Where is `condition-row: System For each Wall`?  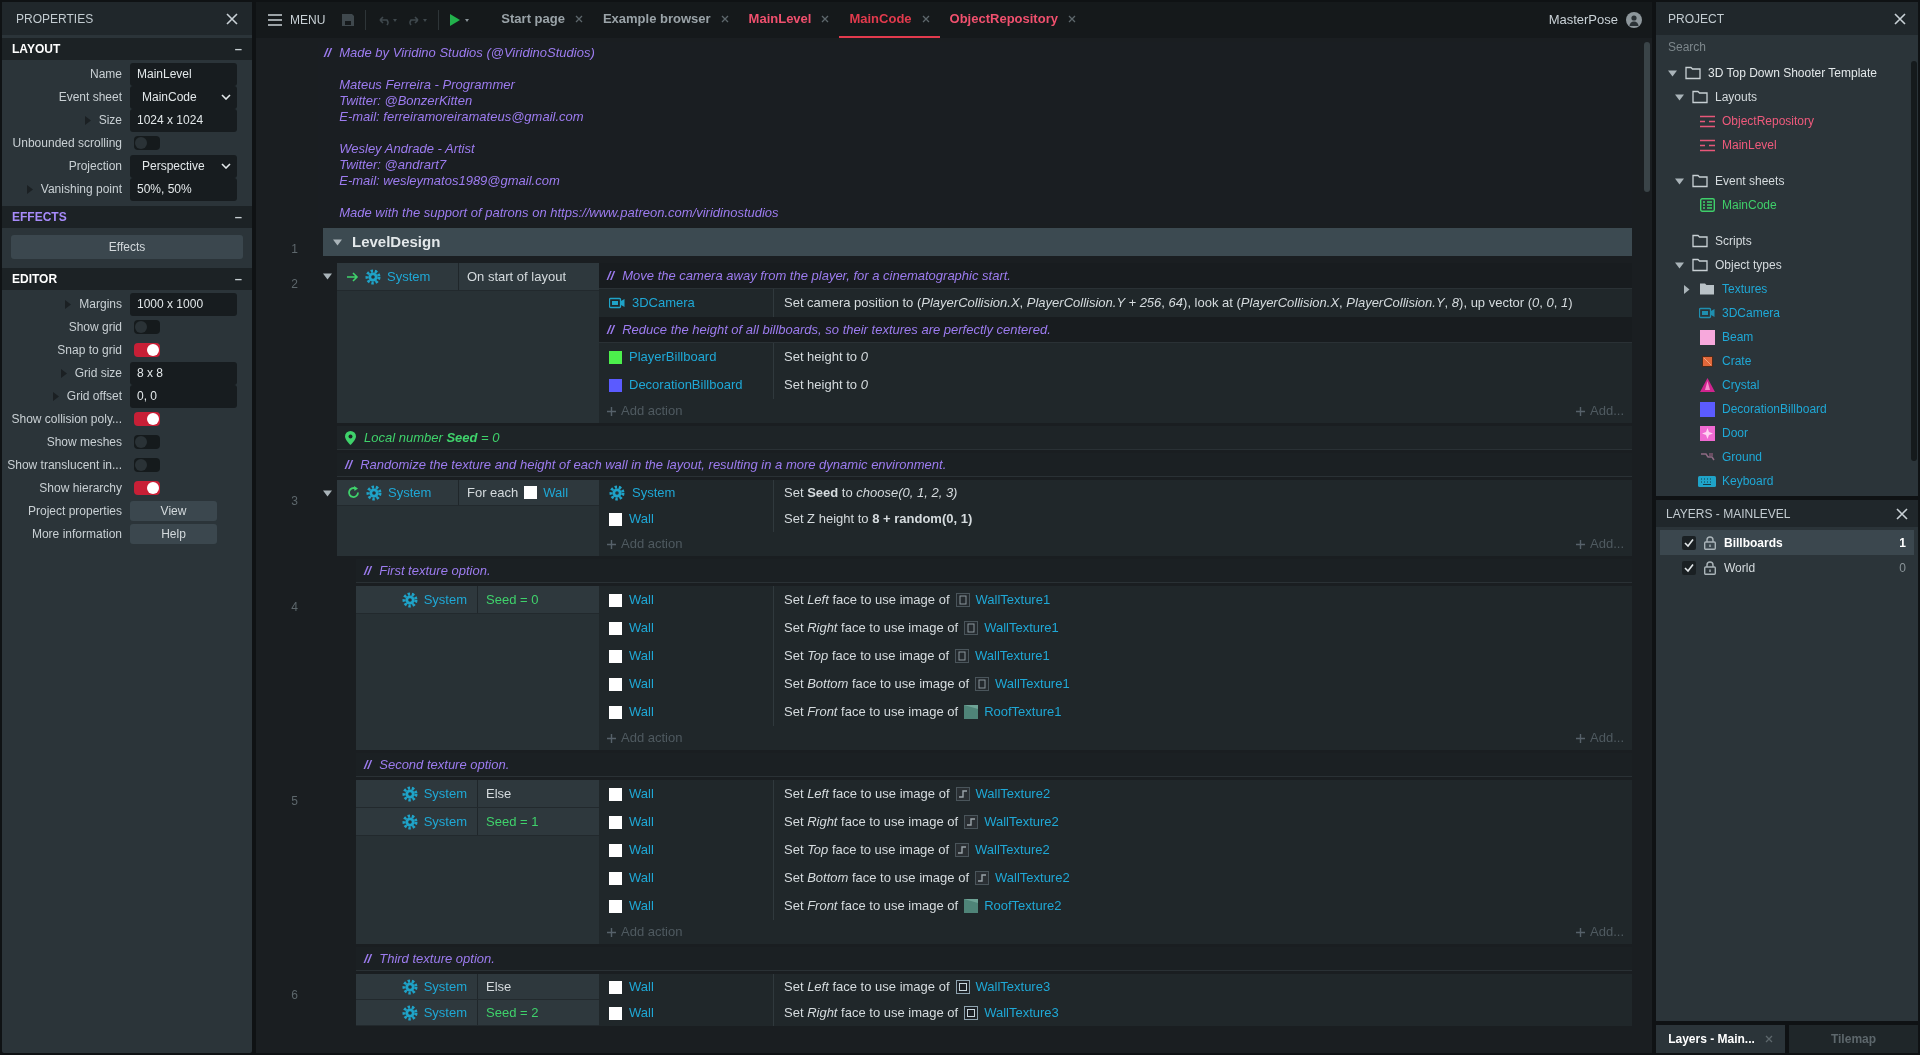
condition-row: System For each Wall is located at coordinates (468, 493).